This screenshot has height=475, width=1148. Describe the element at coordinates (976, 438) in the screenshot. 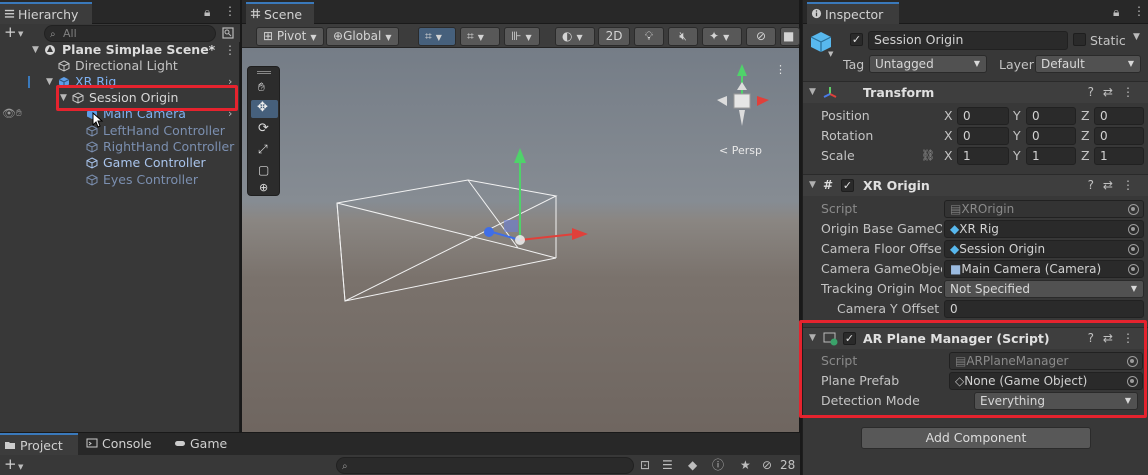

I see `add-component-button: Add Component` at that location.